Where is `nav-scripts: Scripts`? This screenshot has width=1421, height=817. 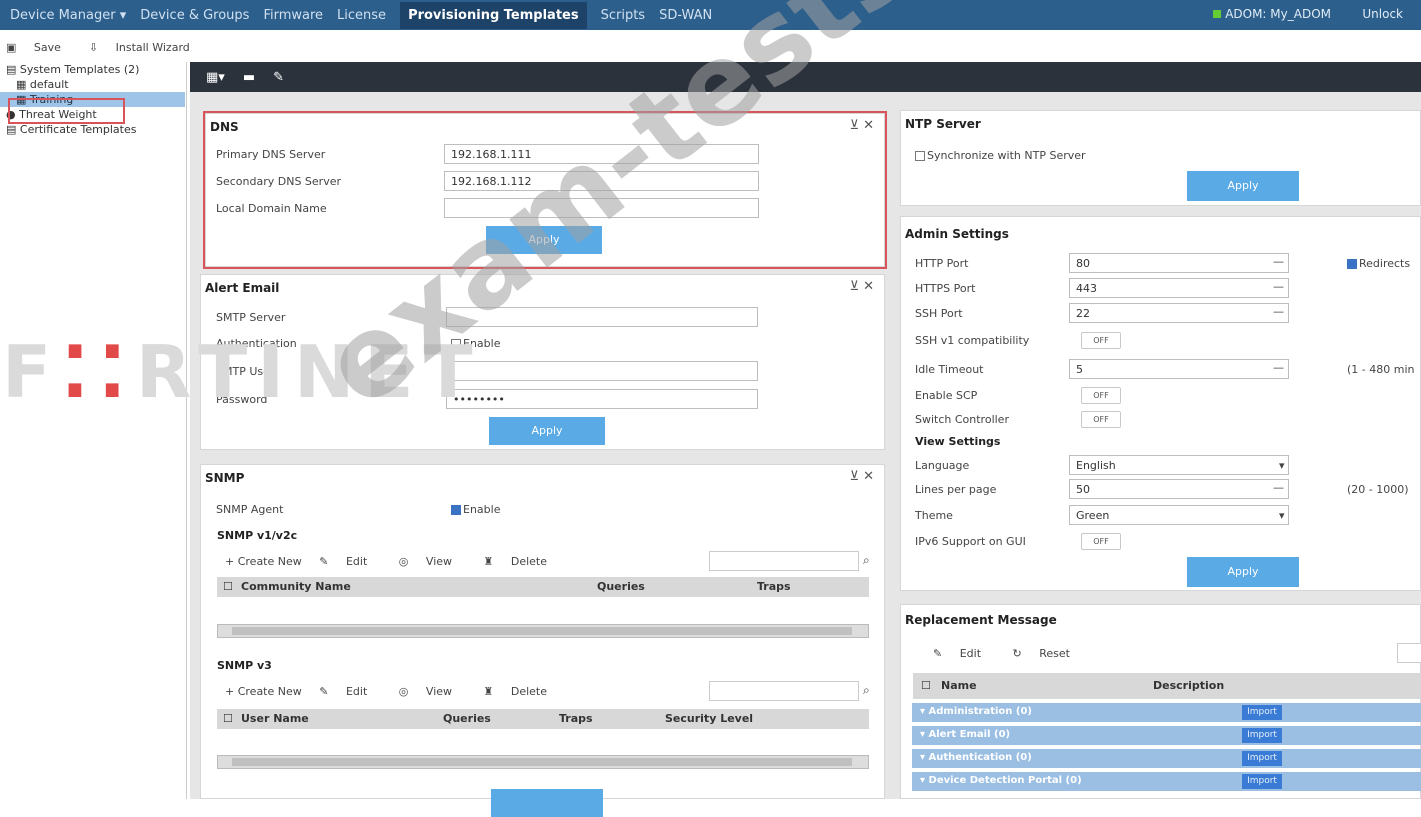 nav-scripts: Scripts is located at coordinates (623, 15).